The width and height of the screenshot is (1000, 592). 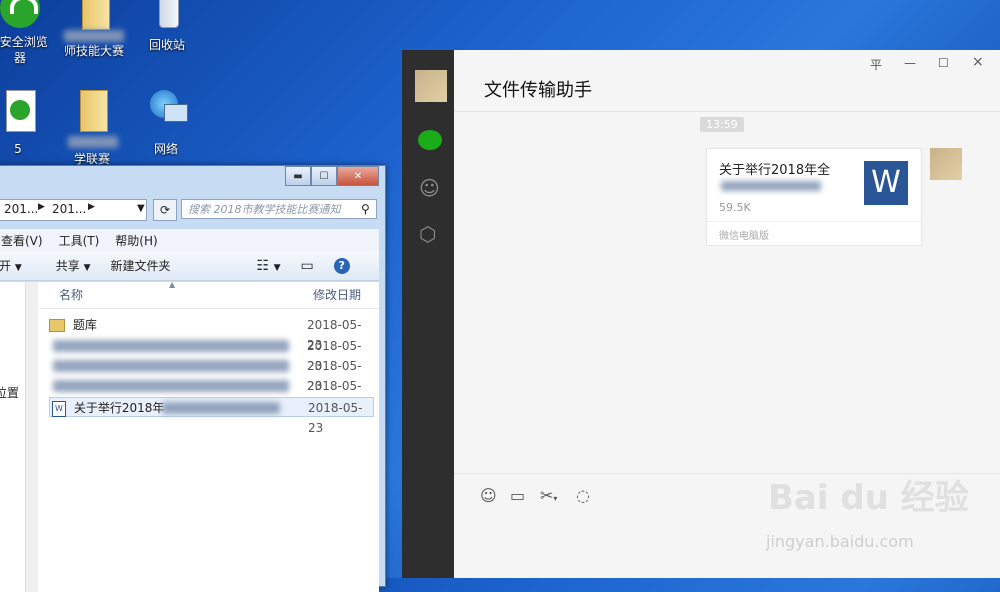 I want to click on contacts-icon: ☺, so click(x=429, y=188).